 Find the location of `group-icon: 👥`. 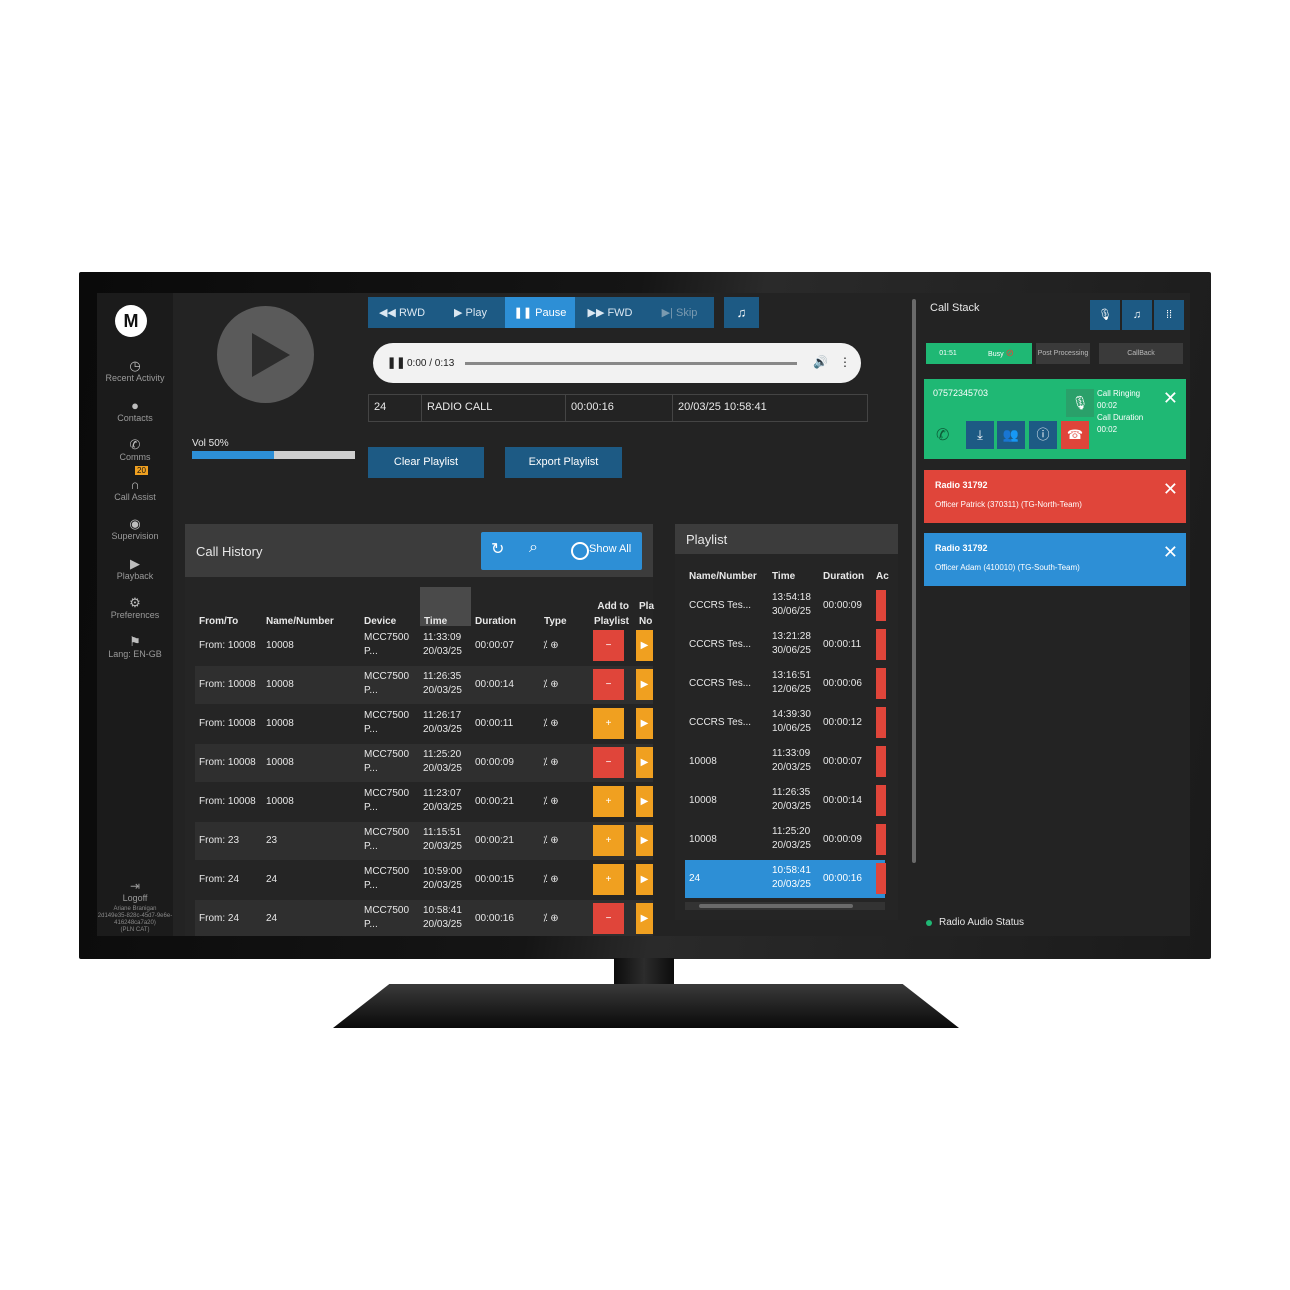

group-icon: 👥 is located at coordinates (1011, 435).